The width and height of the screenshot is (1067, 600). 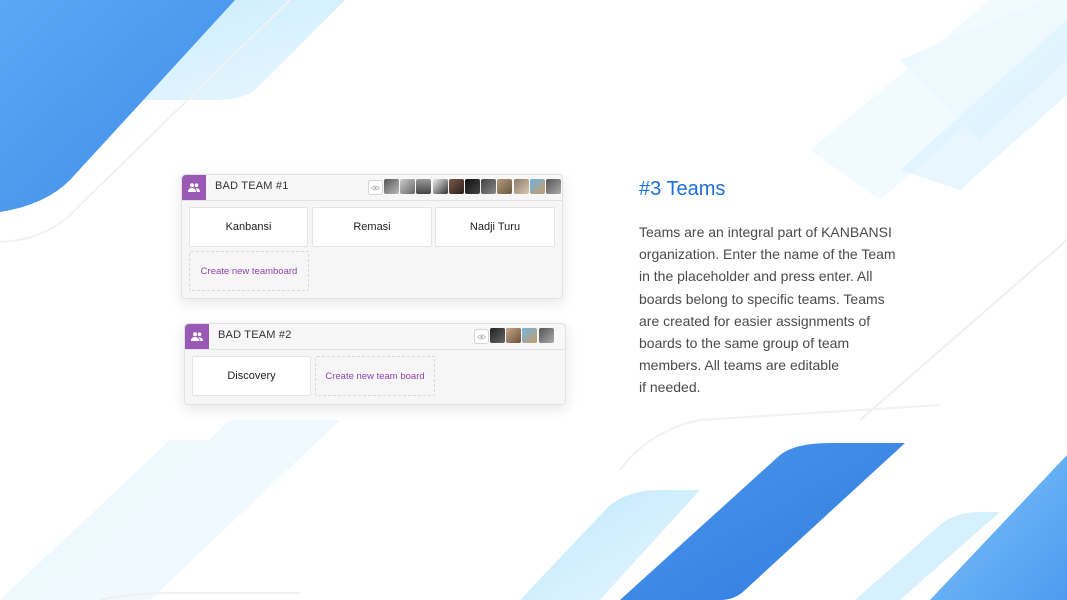 What do you see at coordinates (765, 232) in the screenshot?
I see `description-line: Teams are an integral part of KANBANSI` at bounding box center [765, 232].